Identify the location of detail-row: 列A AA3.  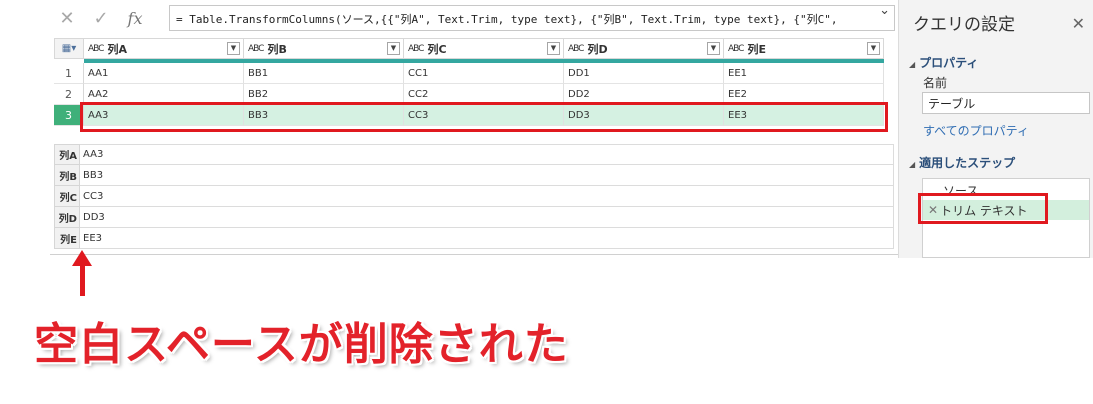
(474, 154).